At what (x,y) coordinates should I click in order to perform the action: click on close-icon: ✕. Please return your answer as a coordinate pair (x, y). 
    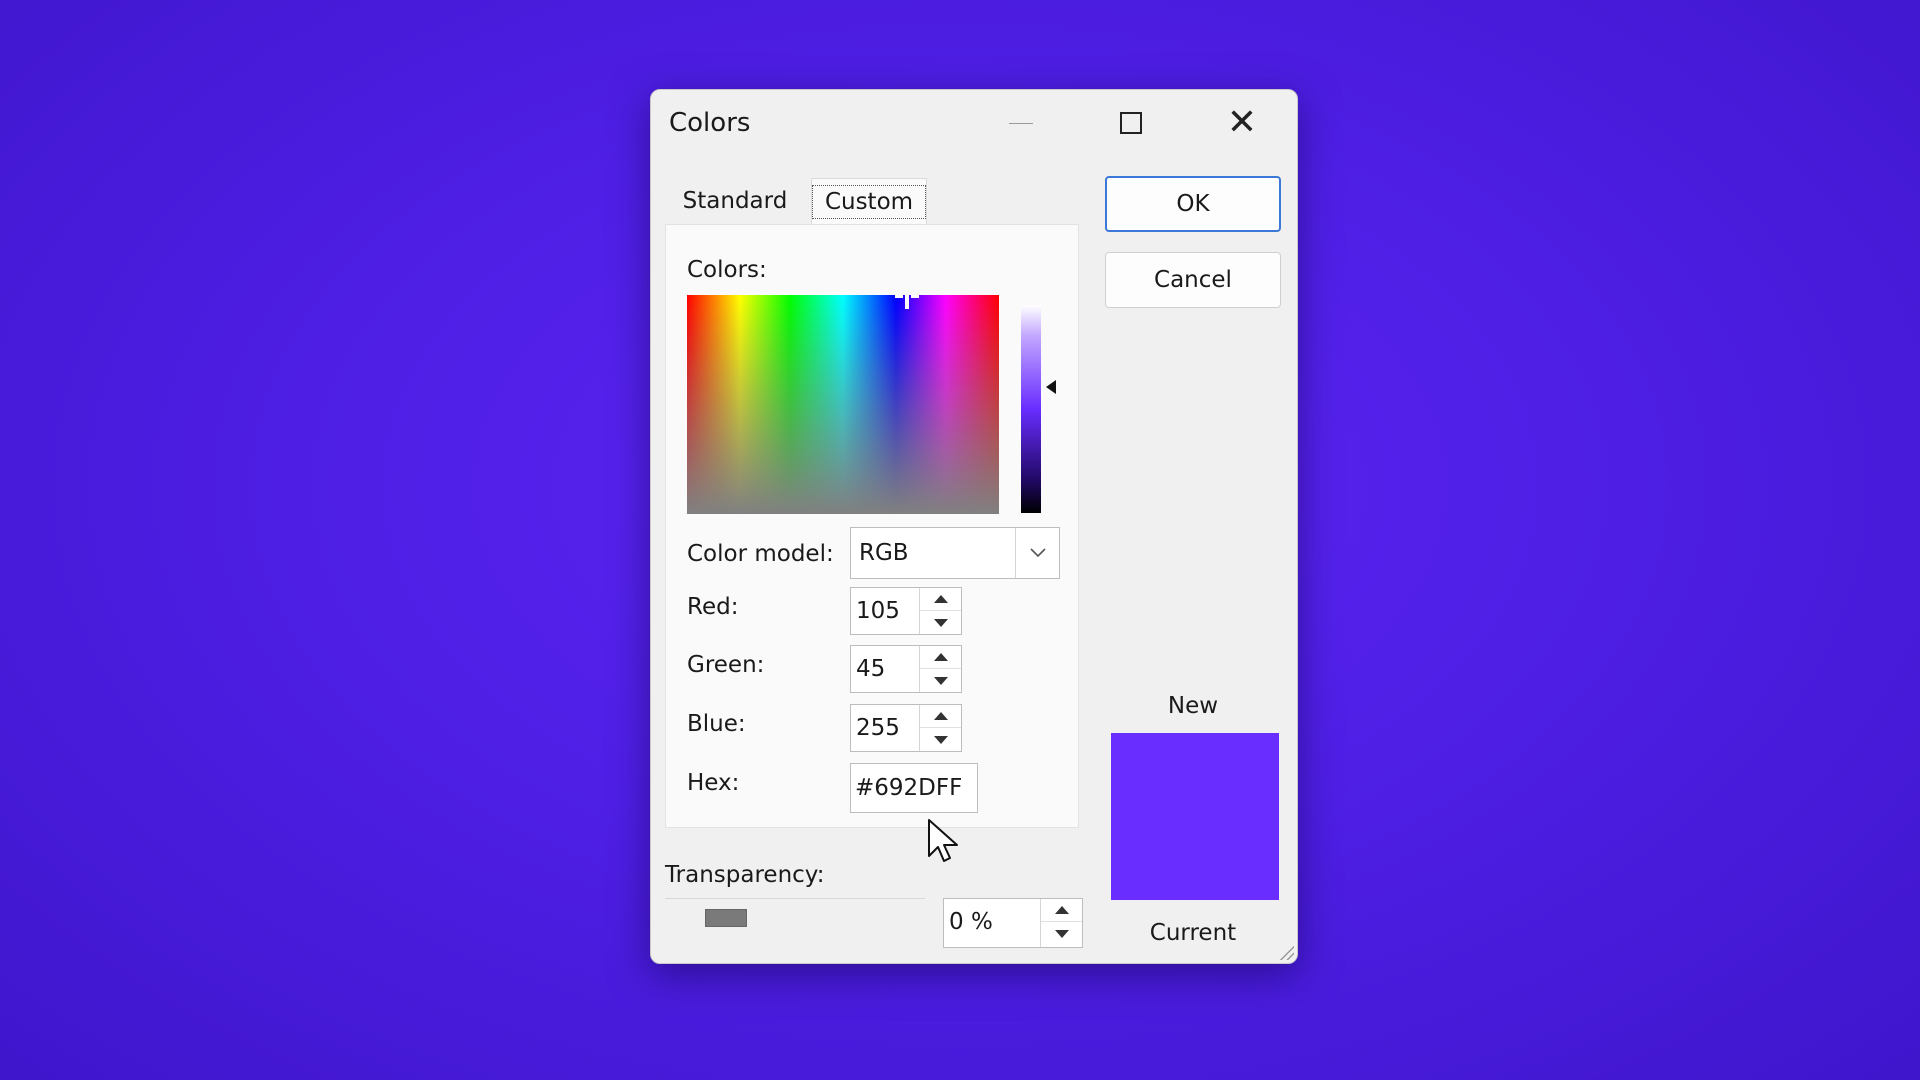
    Looking at the image, I should click on (1242, 123).